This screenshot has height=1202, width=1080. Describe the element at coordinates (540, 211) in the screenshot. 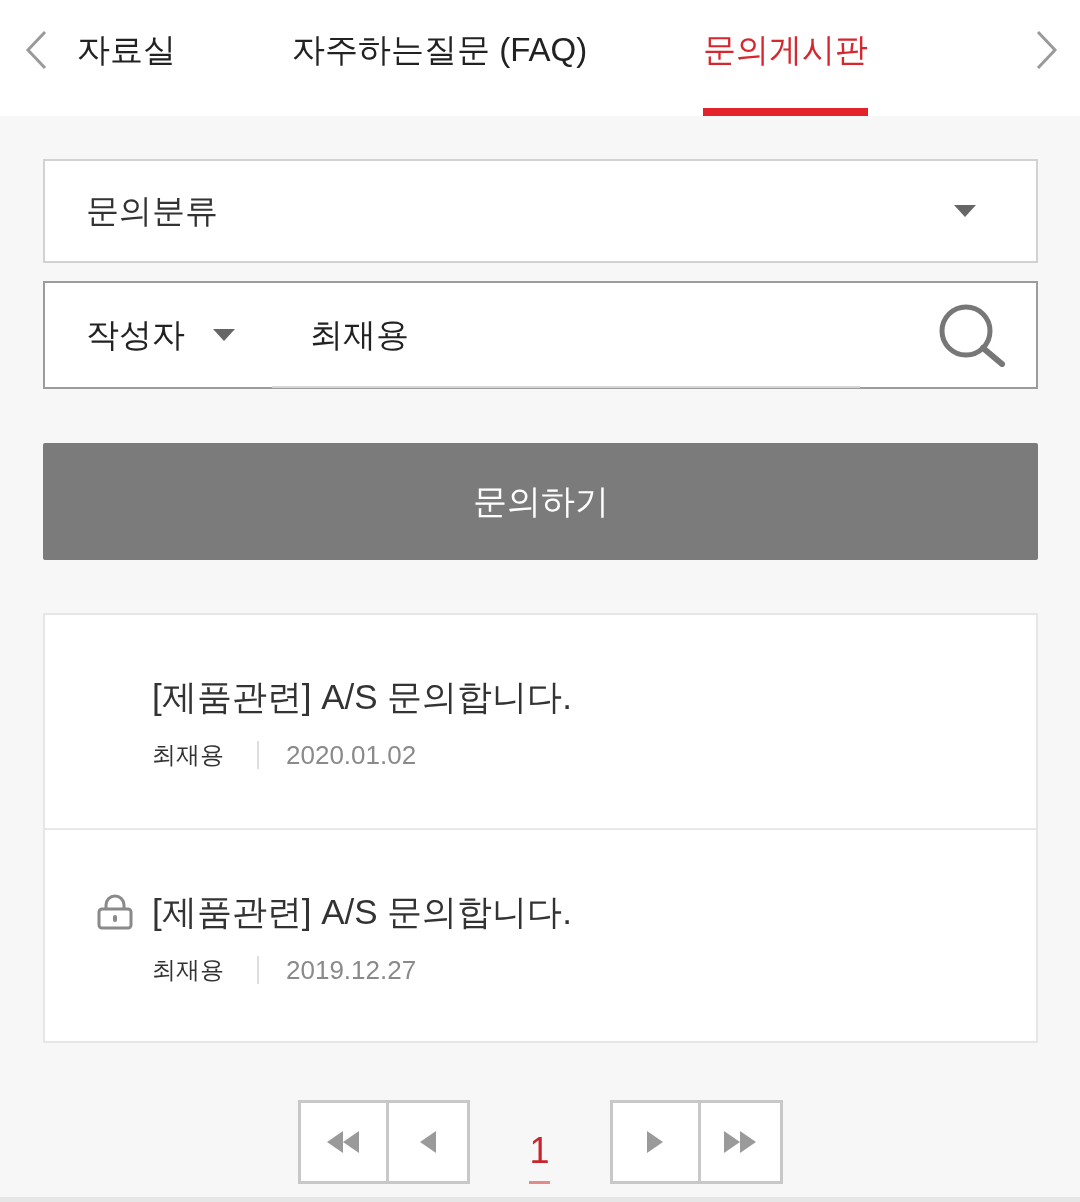

I see `category-dropdown: 문의분류` at that location.